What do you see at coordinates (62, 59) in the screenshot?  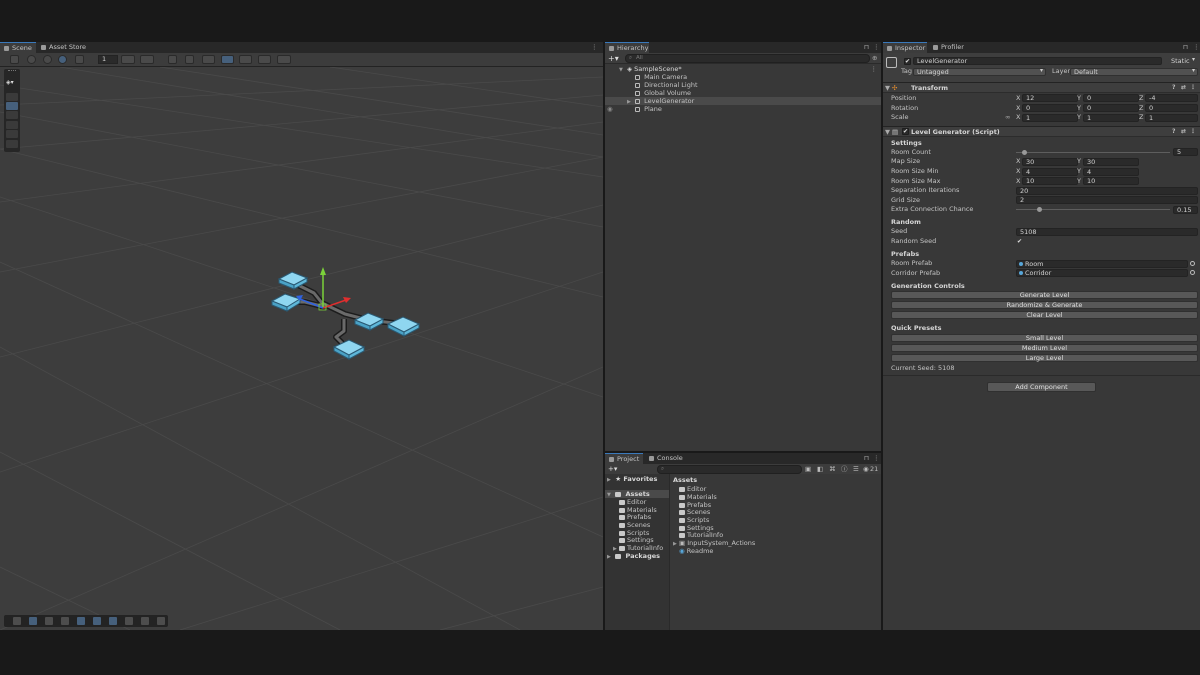 I see `shading-lit-icon` at bounding box center [62, 59].